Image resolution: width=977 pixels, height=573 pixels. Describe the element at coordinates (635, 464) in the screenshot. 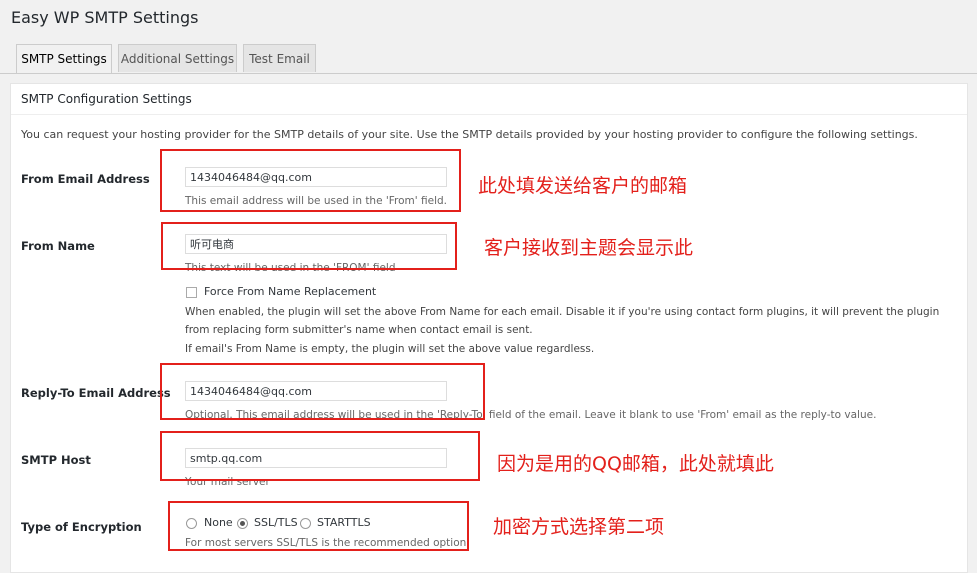

I see `annotation-note-smtp-host: 因为是用的QQ邮箱，此处就填此` at that location.